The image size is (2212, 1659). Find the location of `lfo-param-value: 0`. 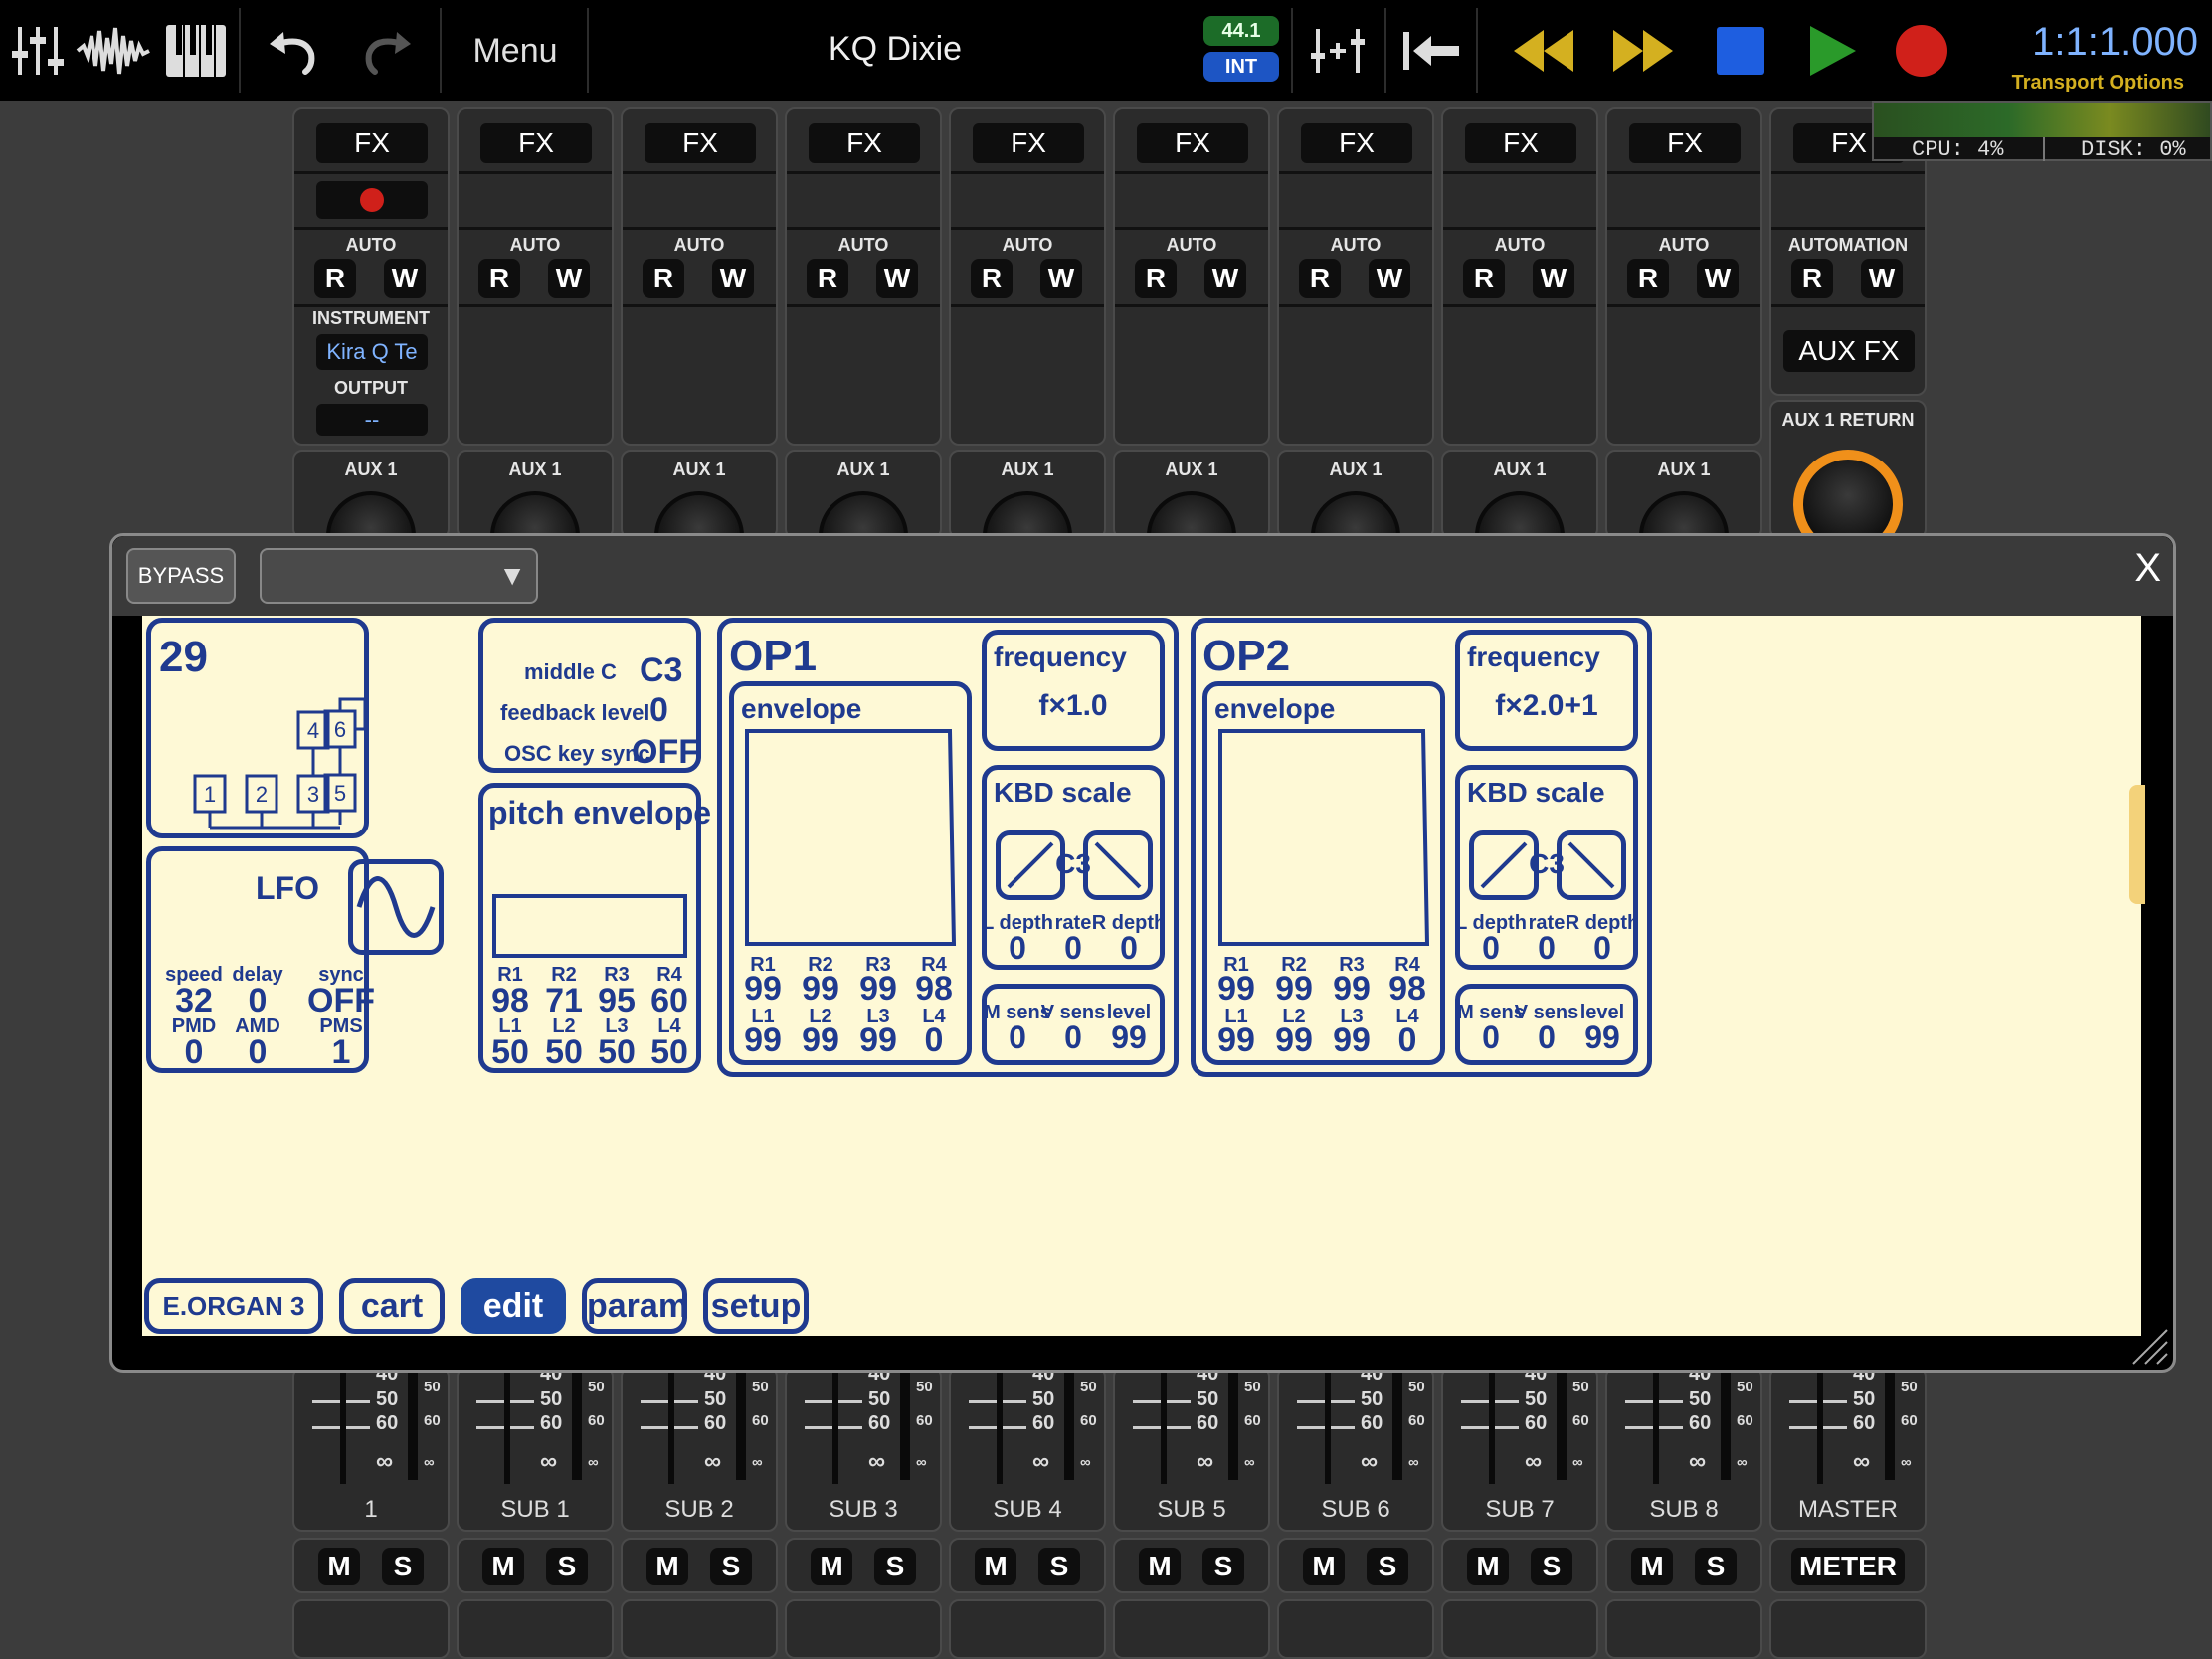

lfo-param-value: 0 is located at coordinates (257, 1052).